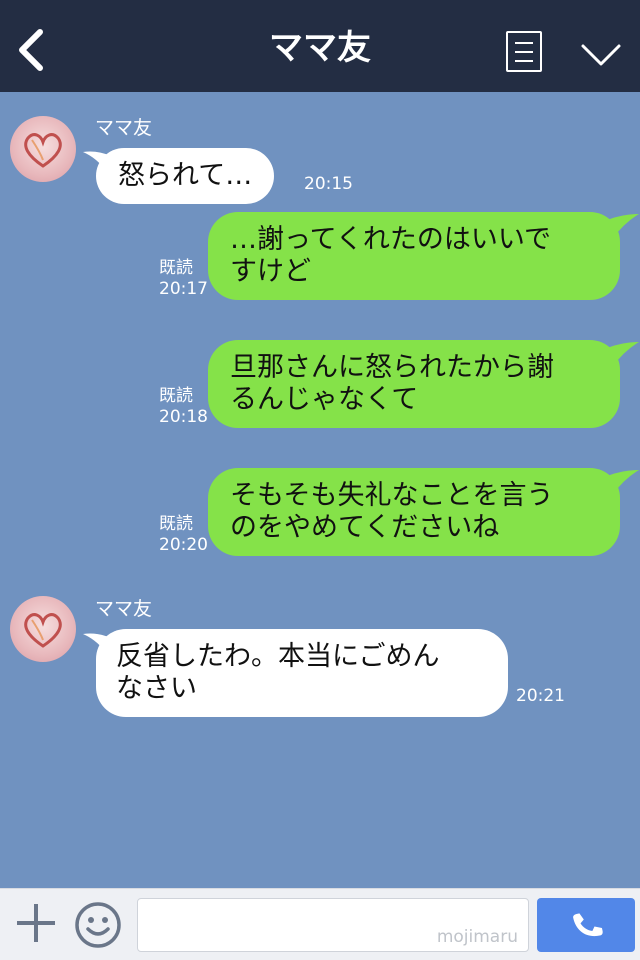  I want to click on chevron-down-icon, so click(601, 54).